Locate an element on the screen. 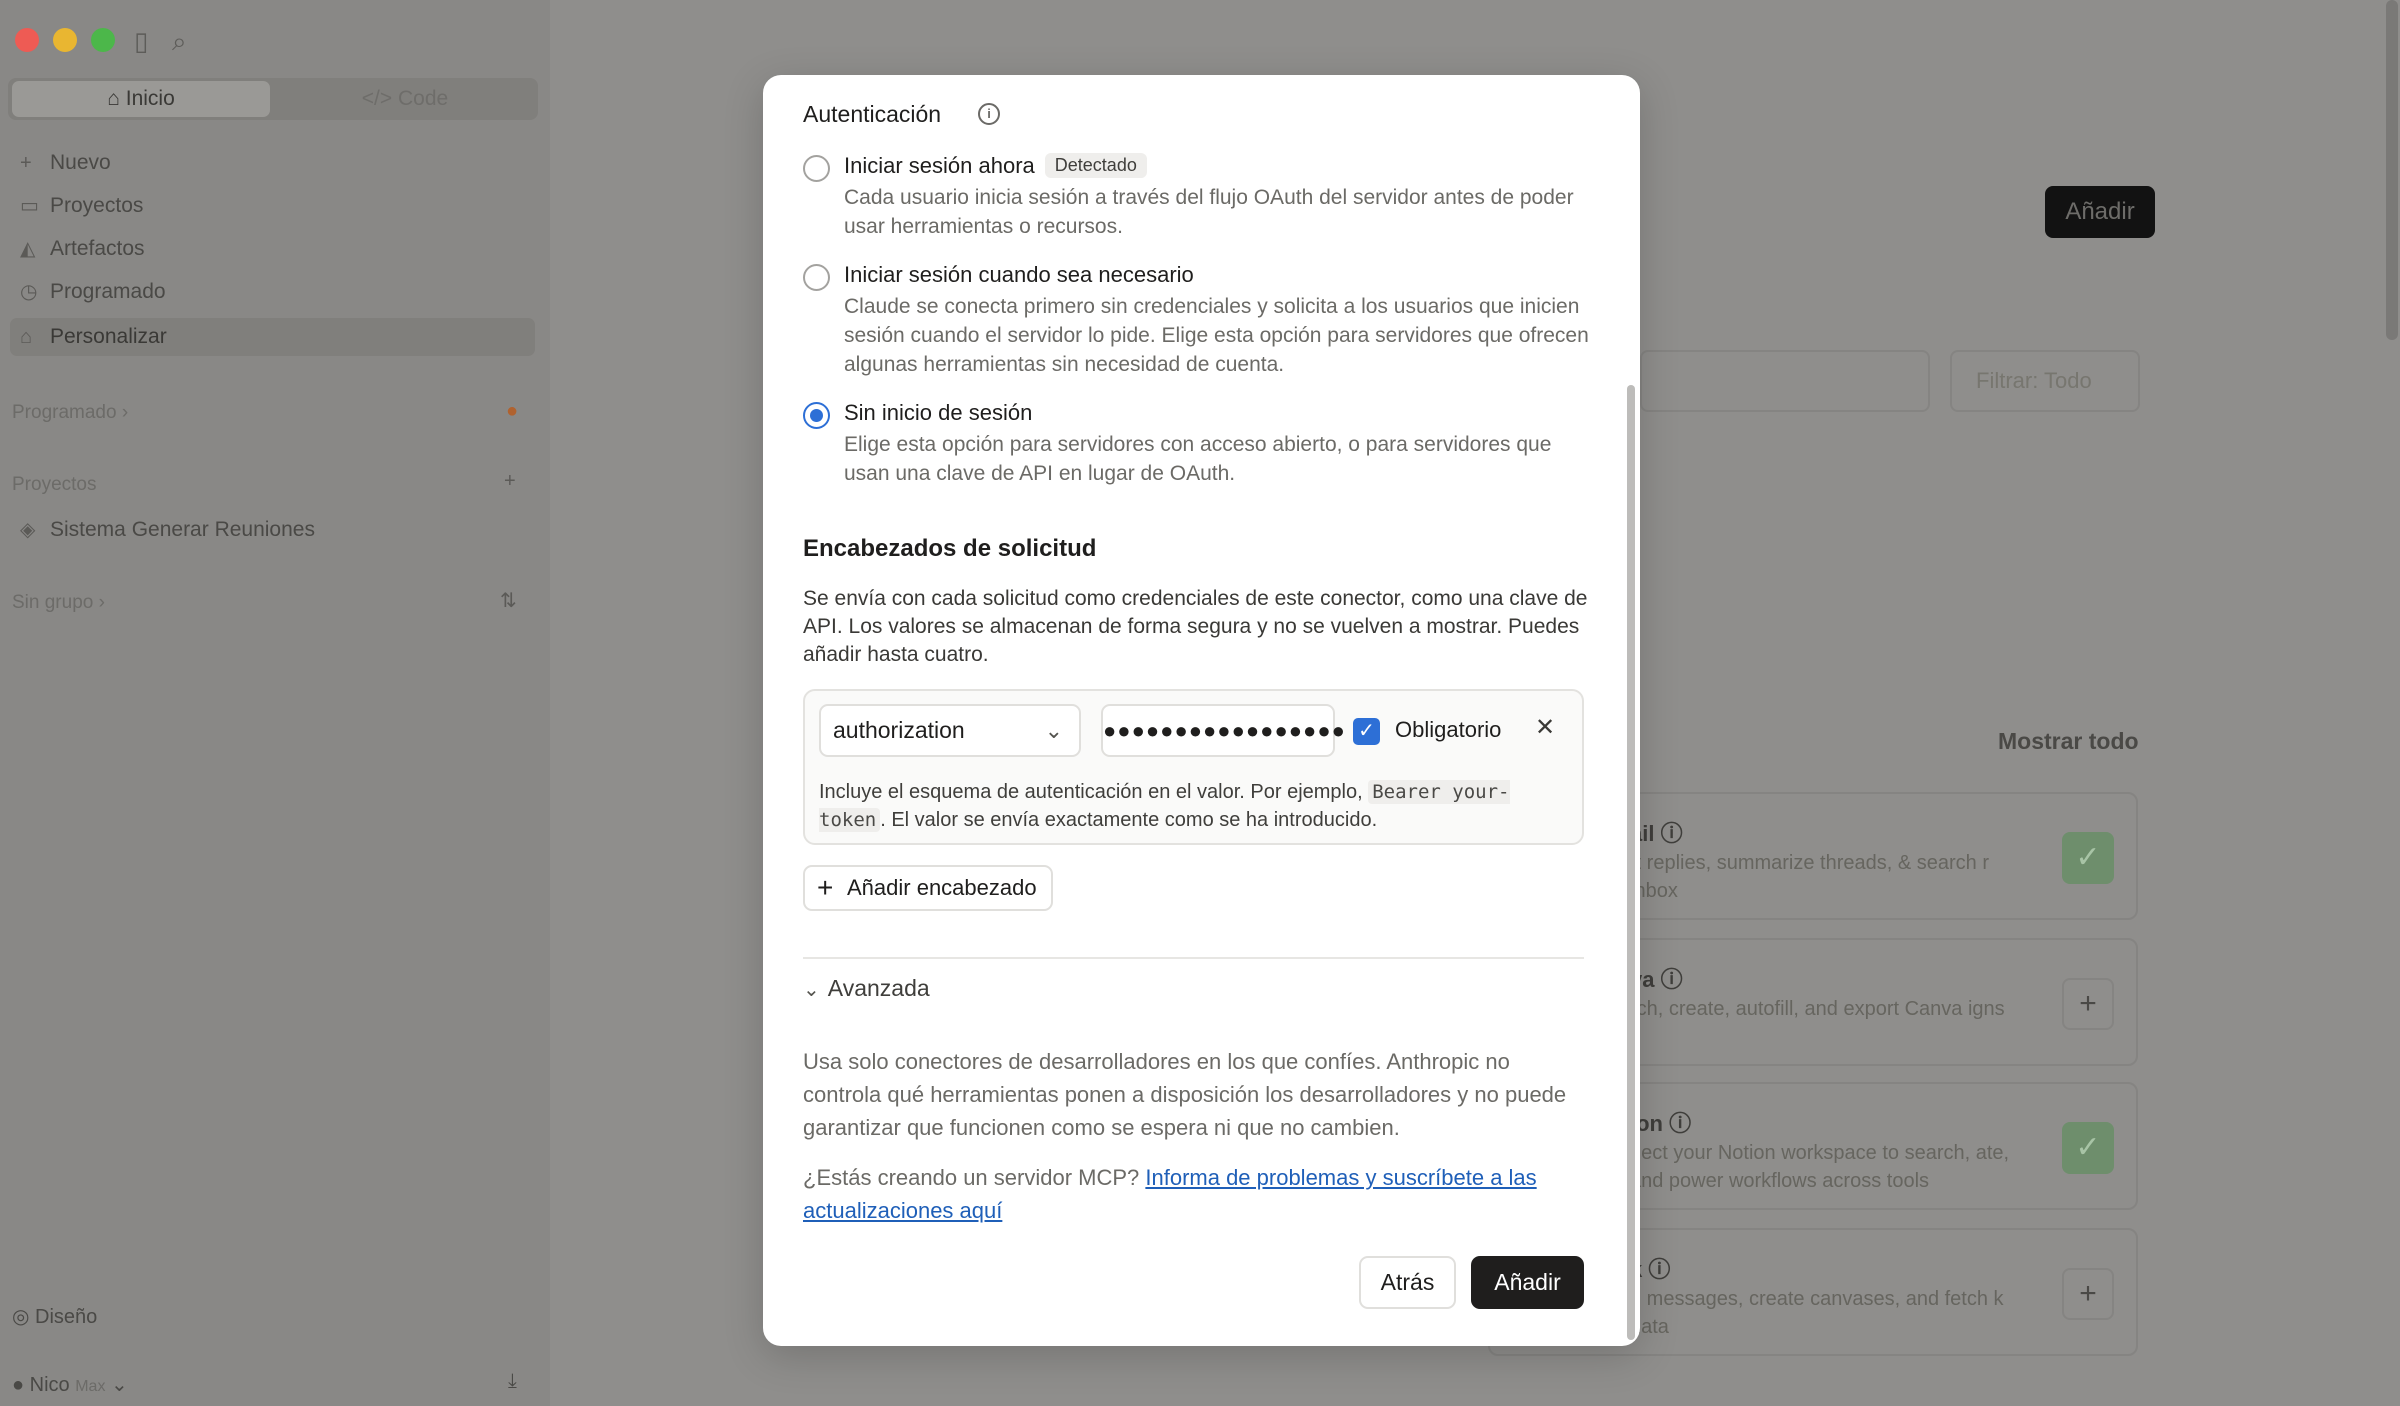 The height and width of the screenshot is (1406, 2400). show-all-link: Mostrar todo is located at coordinates (2068, 741).